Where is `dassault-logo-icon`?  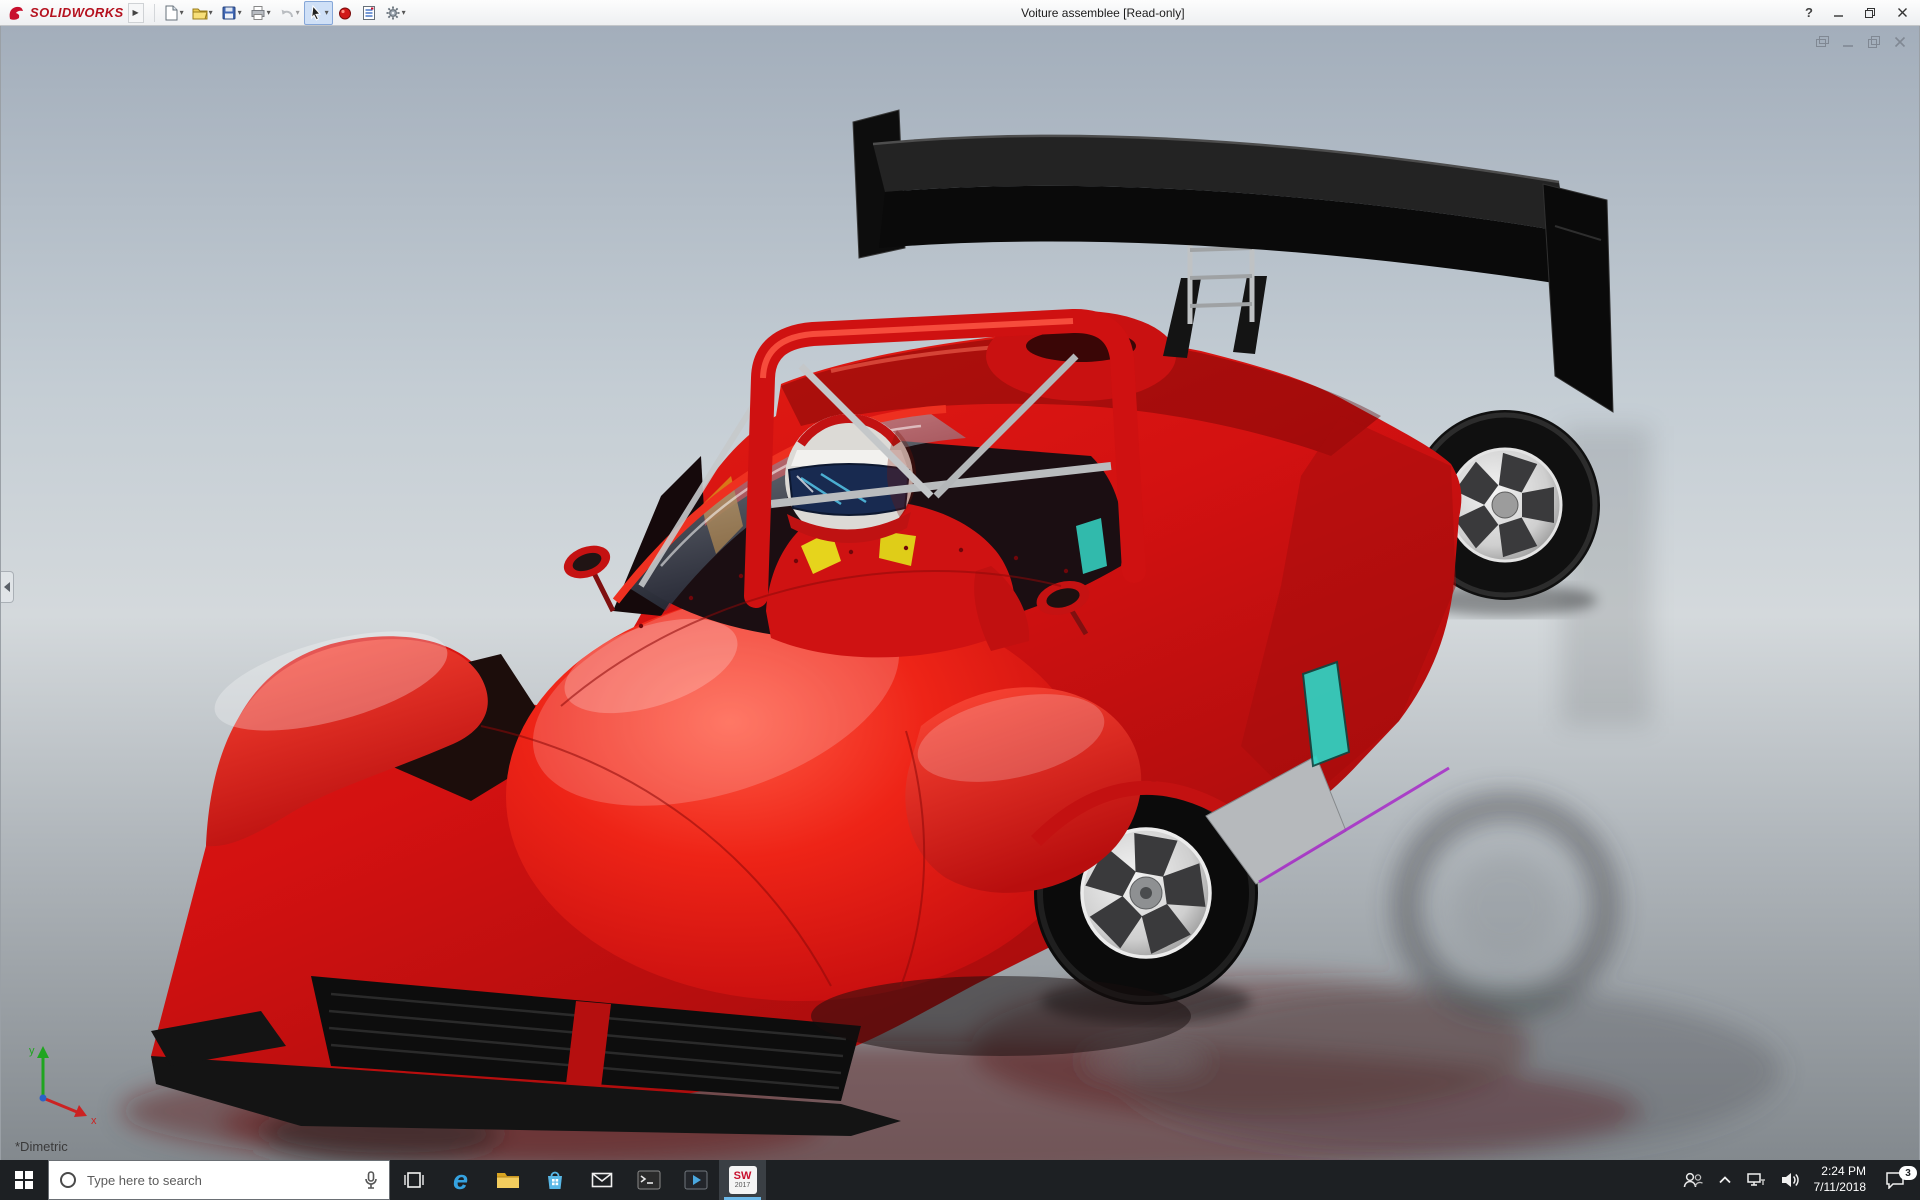 dassault-logo-icon is located at coordinates (16, 13).